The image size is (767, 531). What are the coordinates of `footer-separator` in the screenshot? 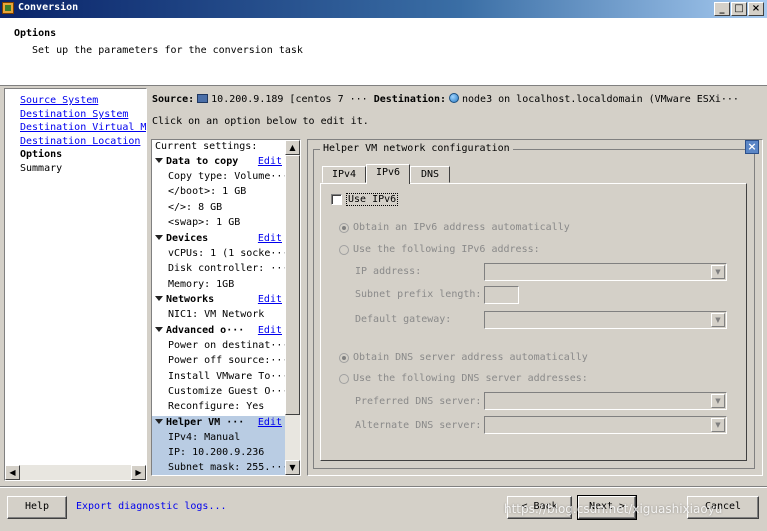 It's located at (383, 487).